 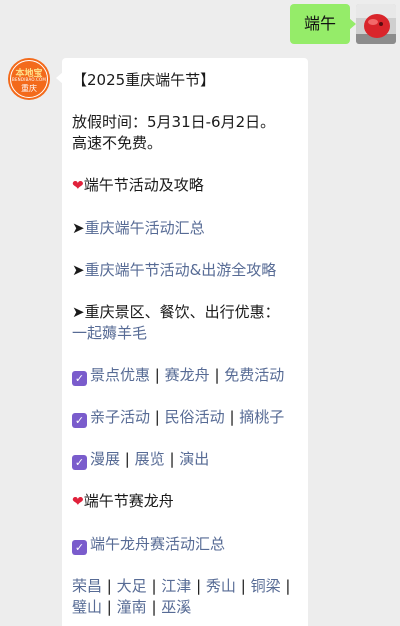 What do you see at coordinates (105, 459) in the screenshot?
I see `link-comic-expo: 漫展` at bounding box center [105, 459].